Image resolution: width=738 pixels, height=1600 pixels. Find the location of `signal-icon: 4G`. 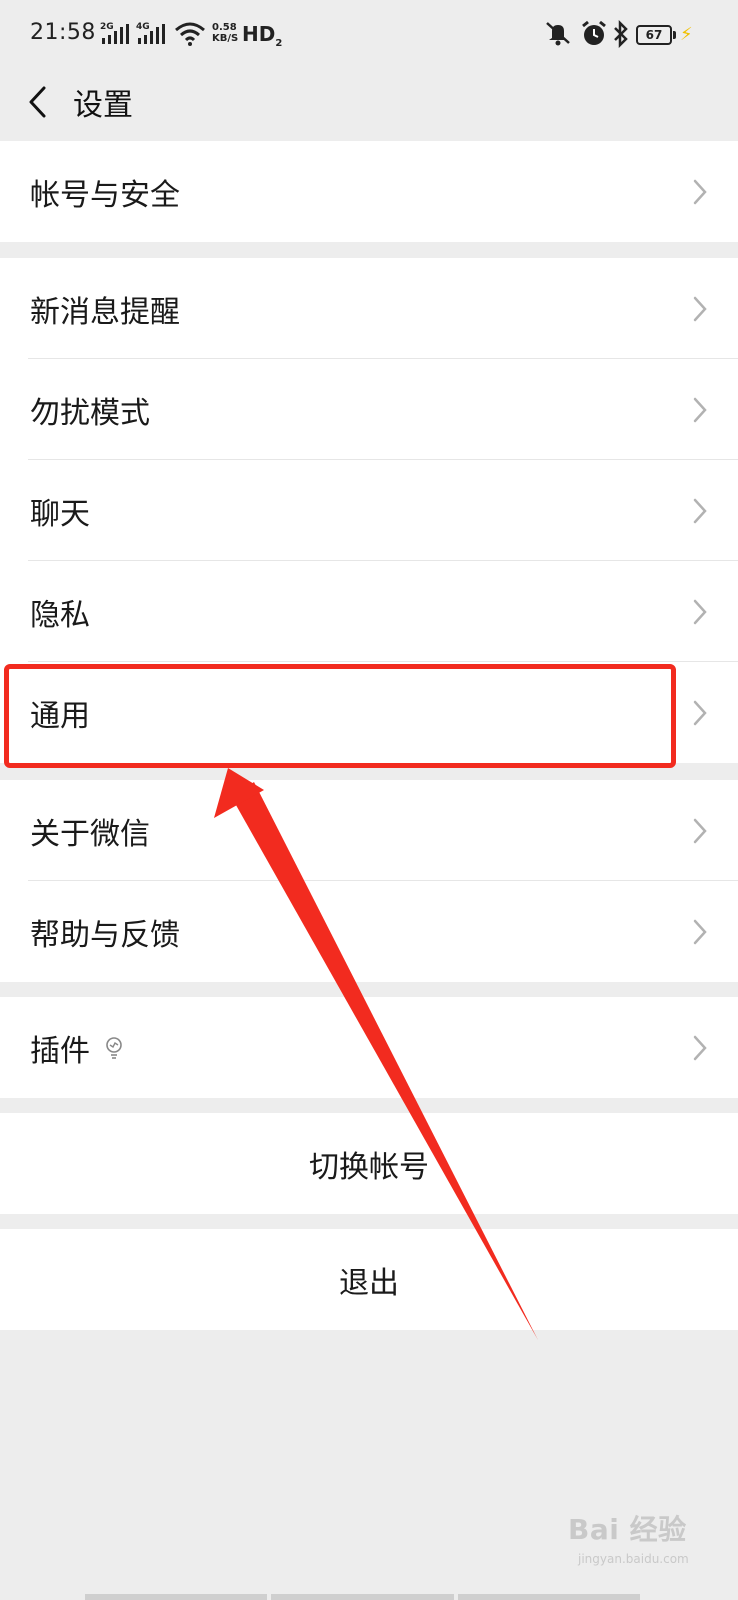

signal-icon: 4G is located at coordinates (152, 33).